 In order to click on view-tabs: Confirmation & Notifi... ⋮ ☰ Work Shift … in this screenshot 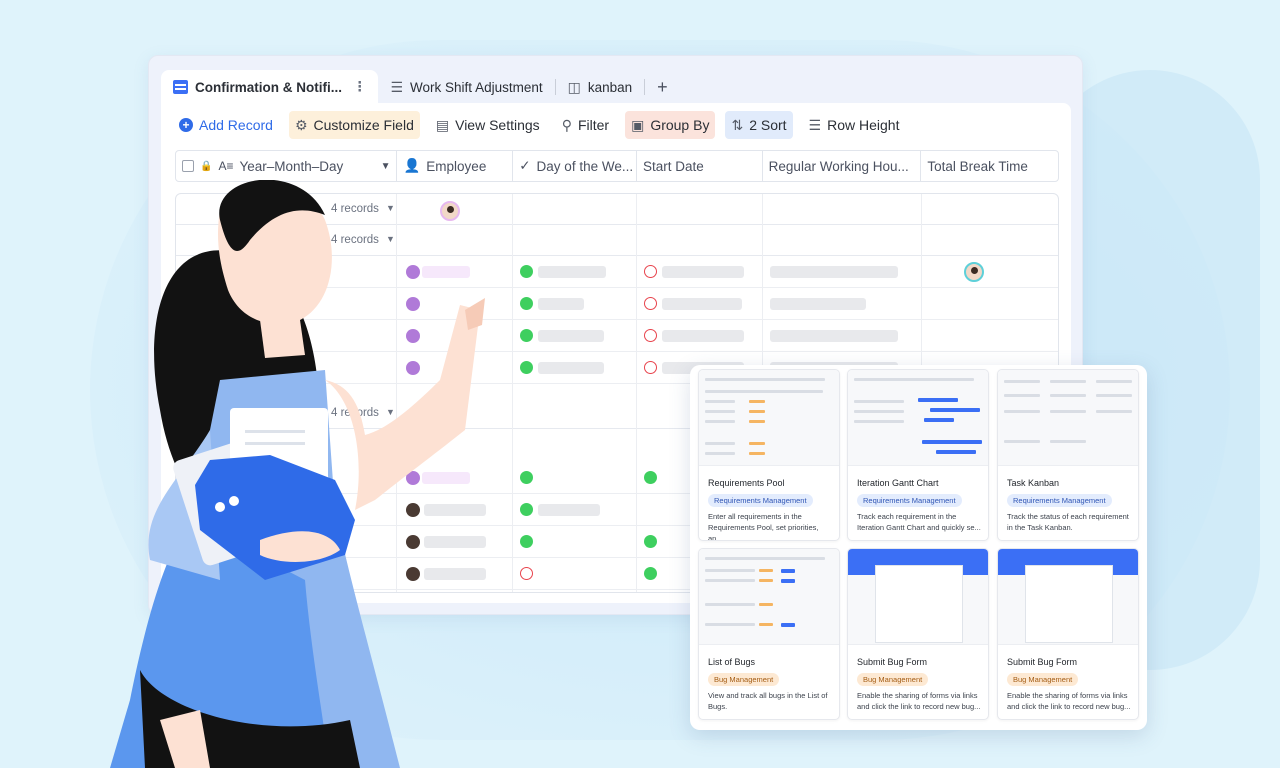, I will do `click(420, 86)`.